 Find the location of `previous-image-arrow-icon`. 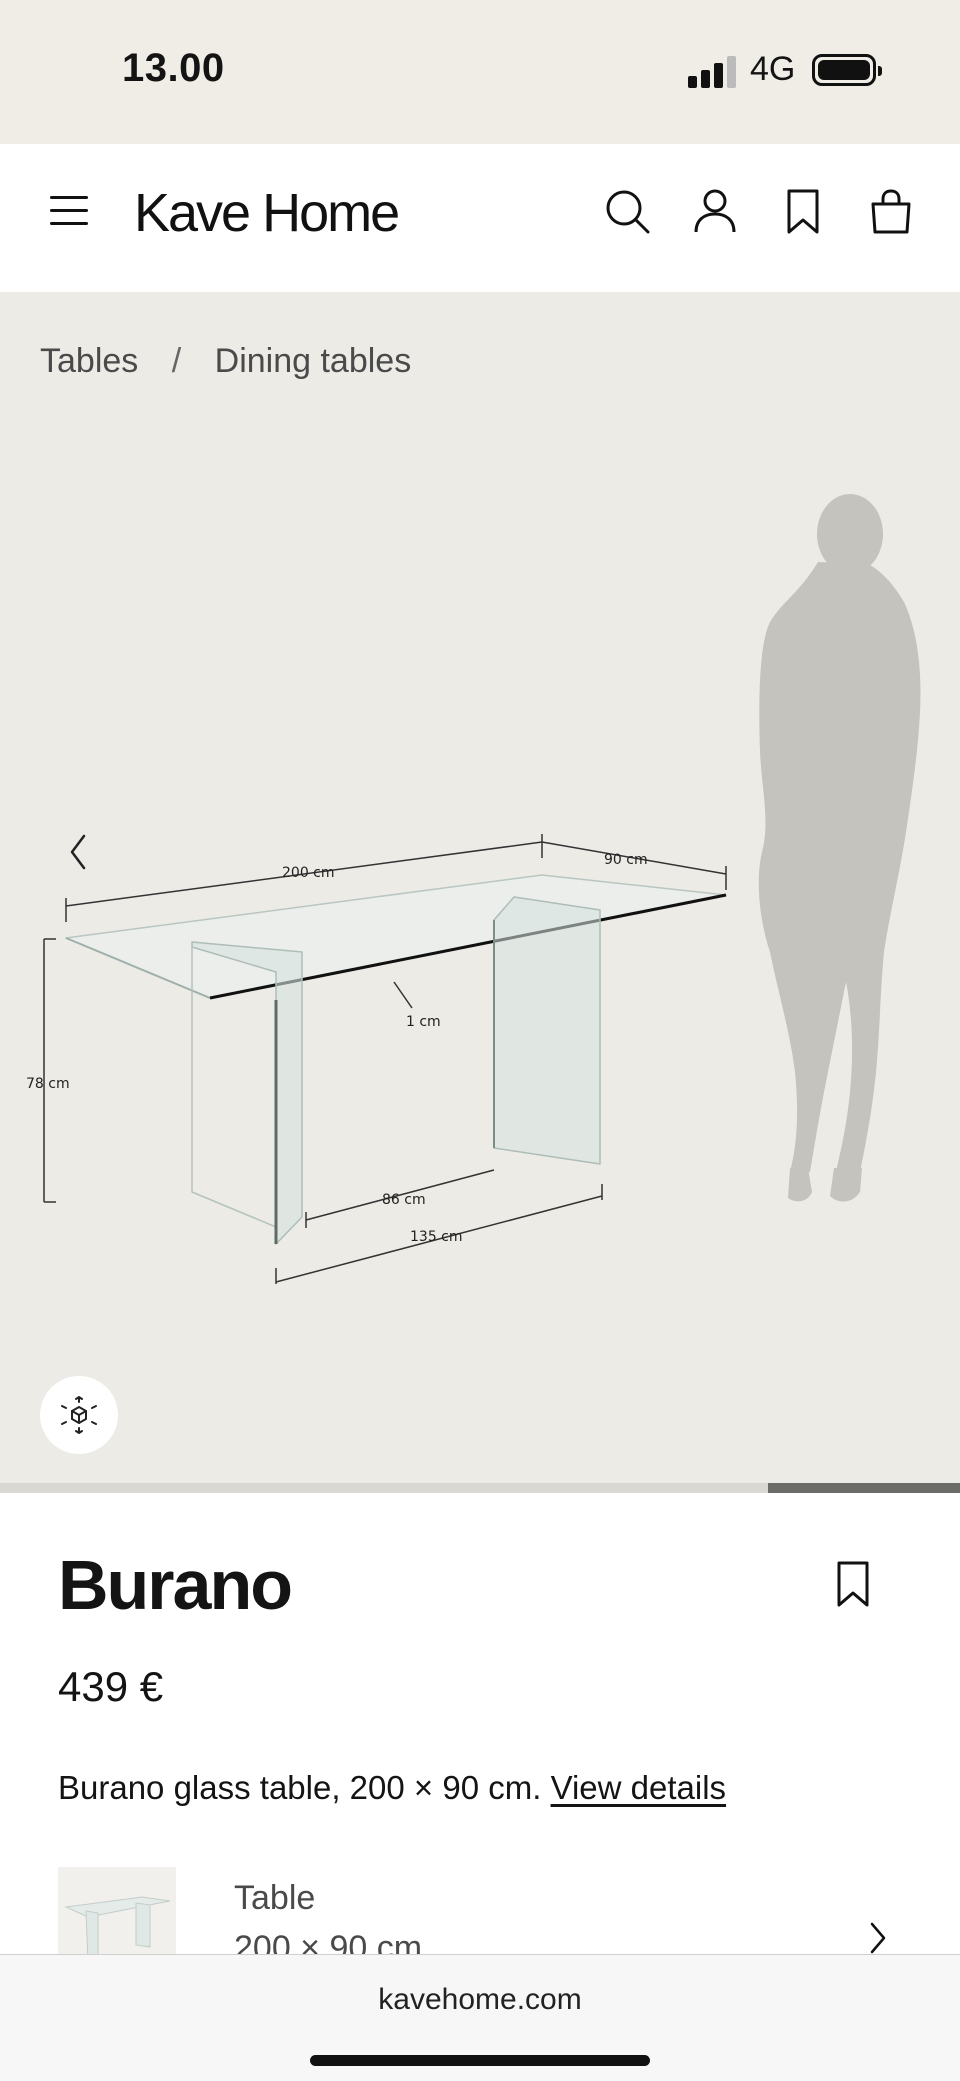

previous-image-arrow-icon is located at coordinates (79, 852).